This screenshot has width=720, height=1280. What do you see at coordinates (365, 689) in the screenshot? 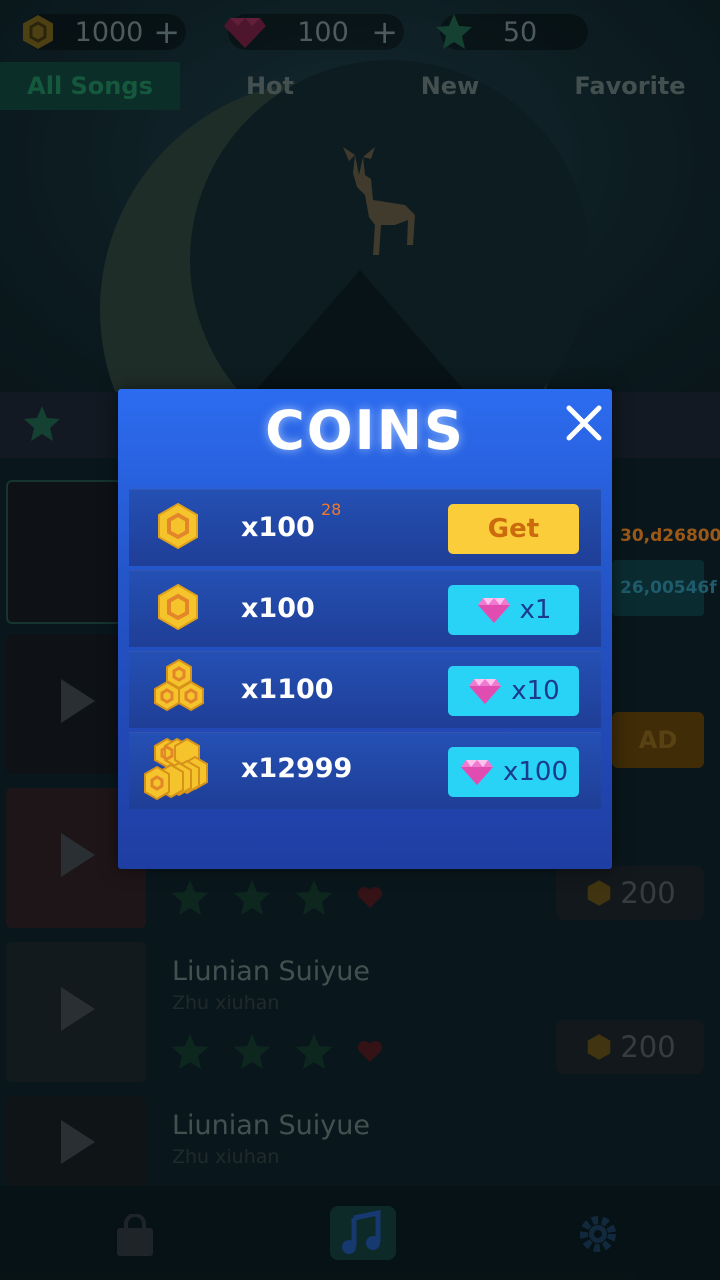
I see `coin-offer-row: x1100 x10` at bounding box center [365, 689].